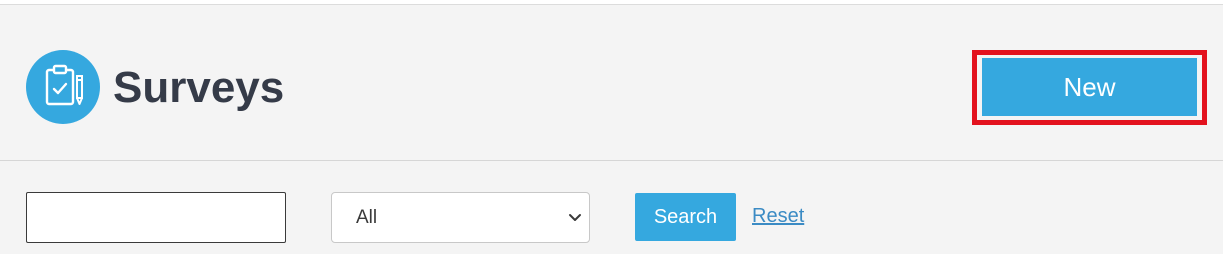 This screenshot has height=254, width=1223. What do you see at coordinates (367, 217) in the screenshot?
I see `type-filter-selected-value: All` at bounding box center [367, 217].